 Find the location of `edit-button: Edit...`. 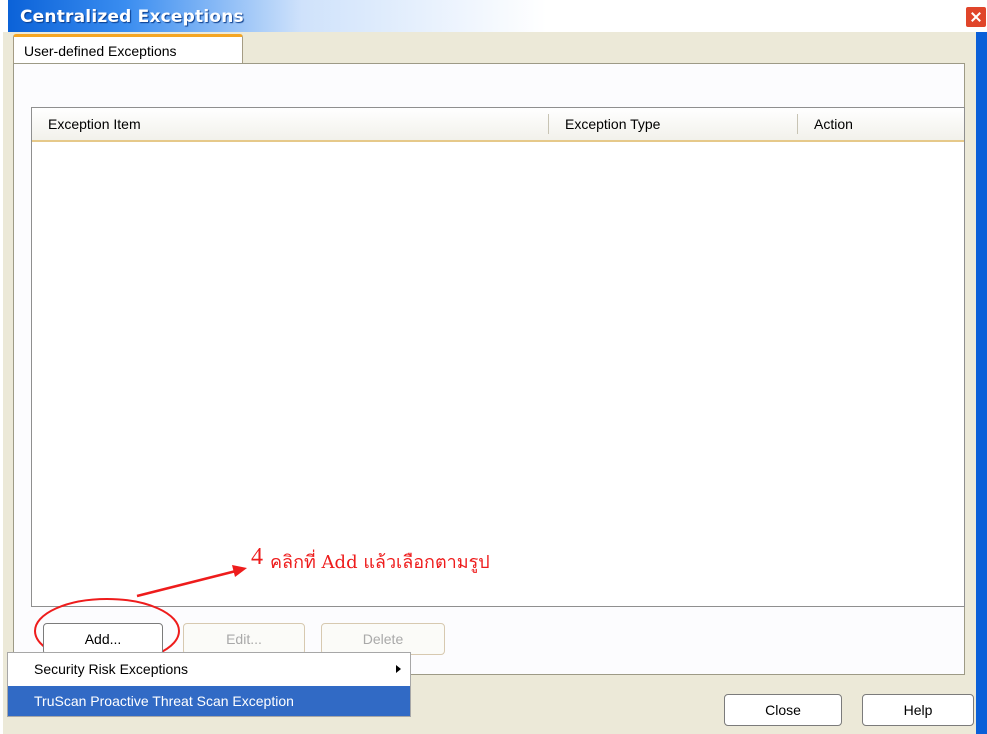

edit-button: Edit... is located at coordinates (244, 639).